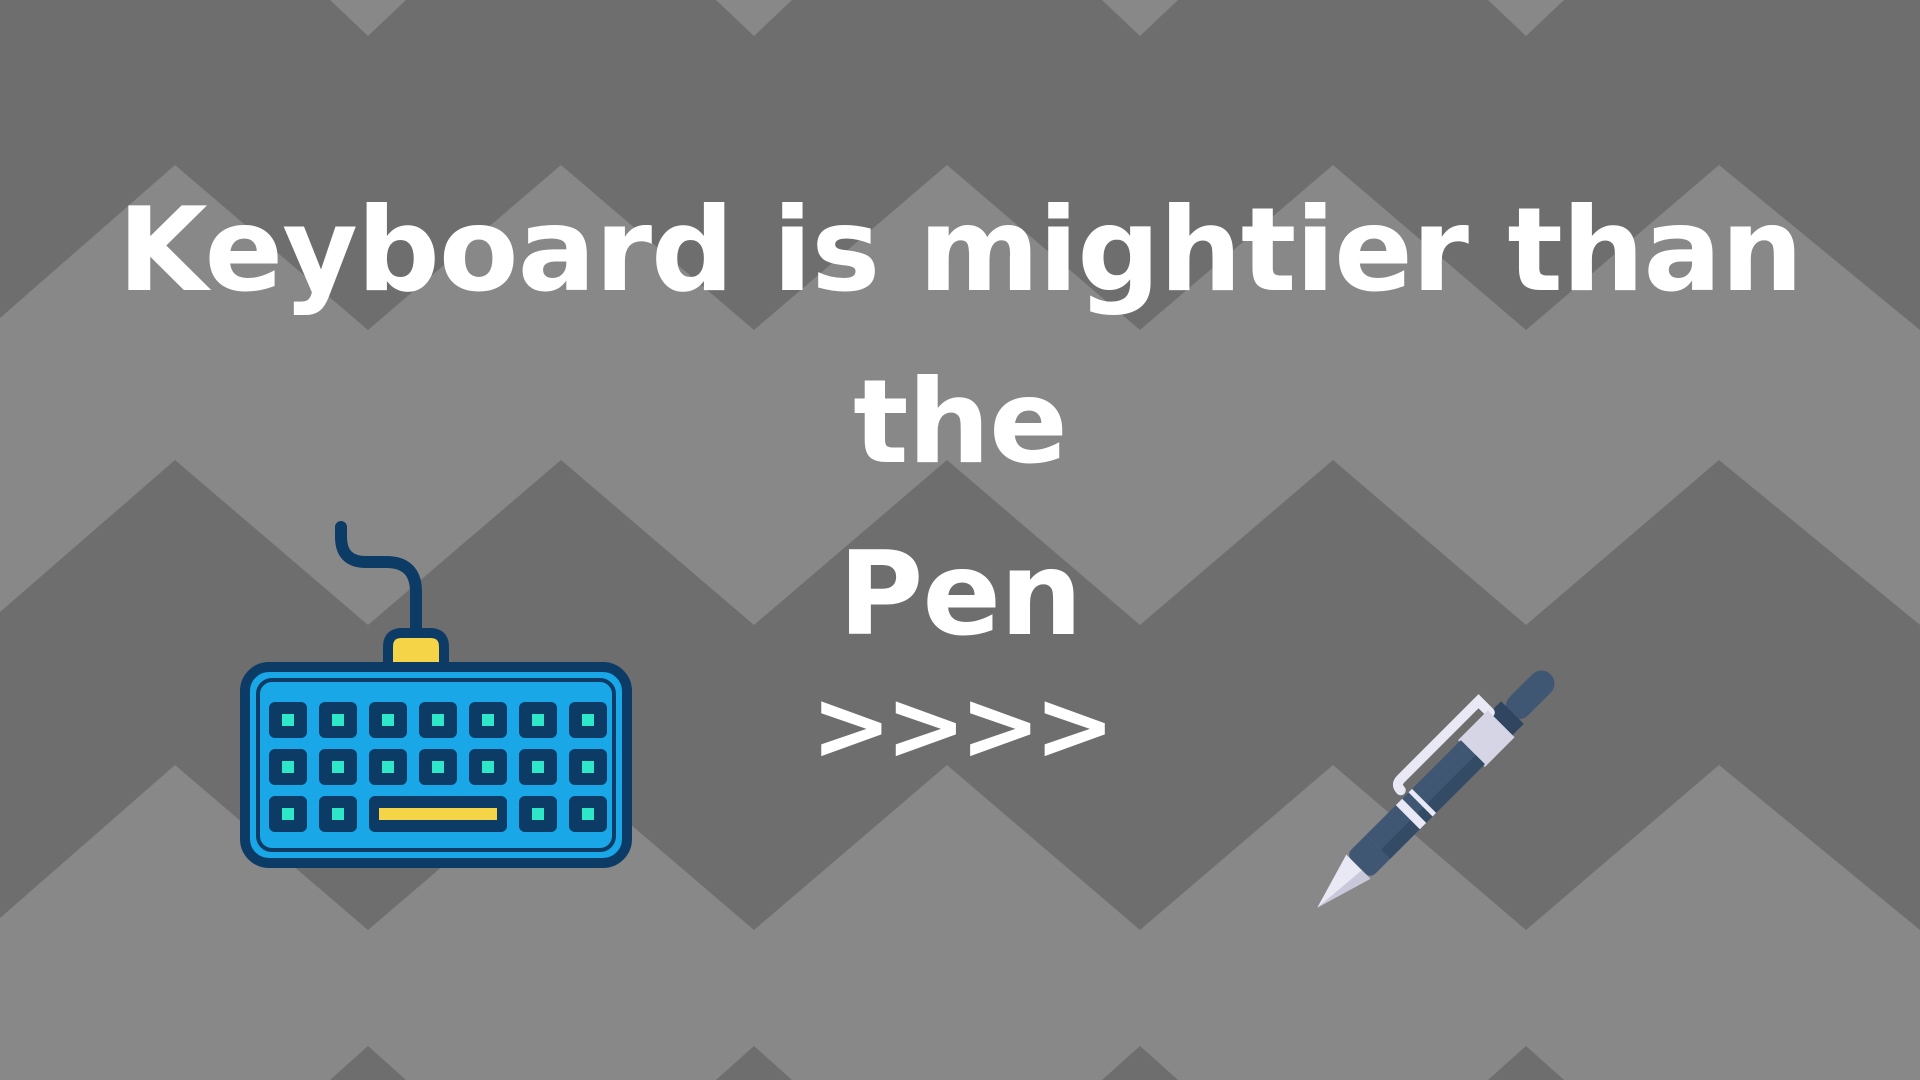 The image size is (1920, 1080). What do you see at coordinates (963, 726) in the screenshot?
I see `comparison-arrows: >>>>` at bounding box center [963, 726].